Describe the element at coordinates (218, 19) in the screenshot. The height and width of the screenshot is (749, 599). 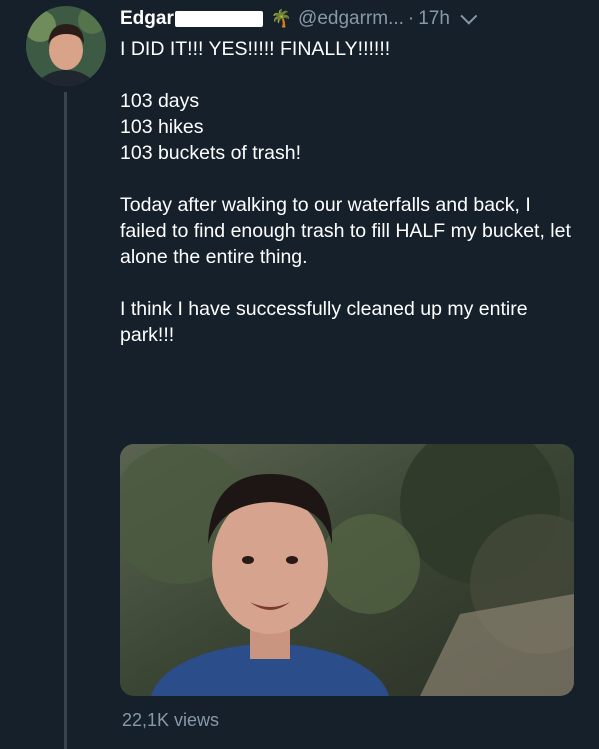
I see `name-redaction` at that location.